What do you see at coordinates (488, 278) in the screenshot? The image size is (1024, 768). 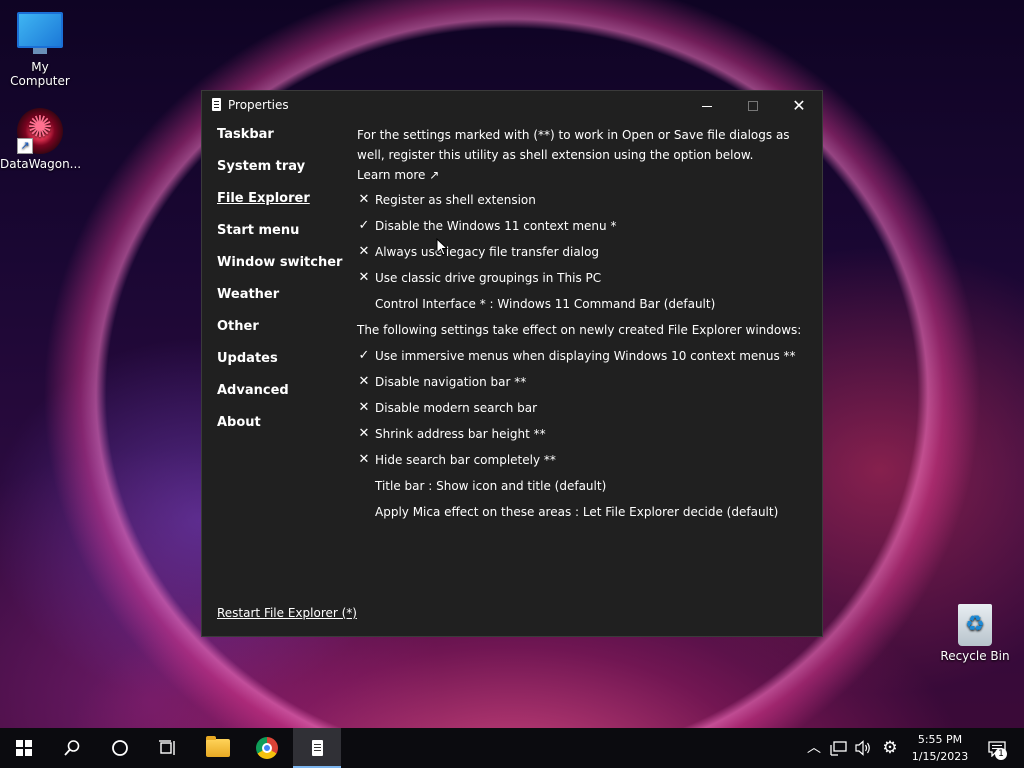 I see `option-label: Use classic drive groupings in This PC` at bounding box center [488, 278].